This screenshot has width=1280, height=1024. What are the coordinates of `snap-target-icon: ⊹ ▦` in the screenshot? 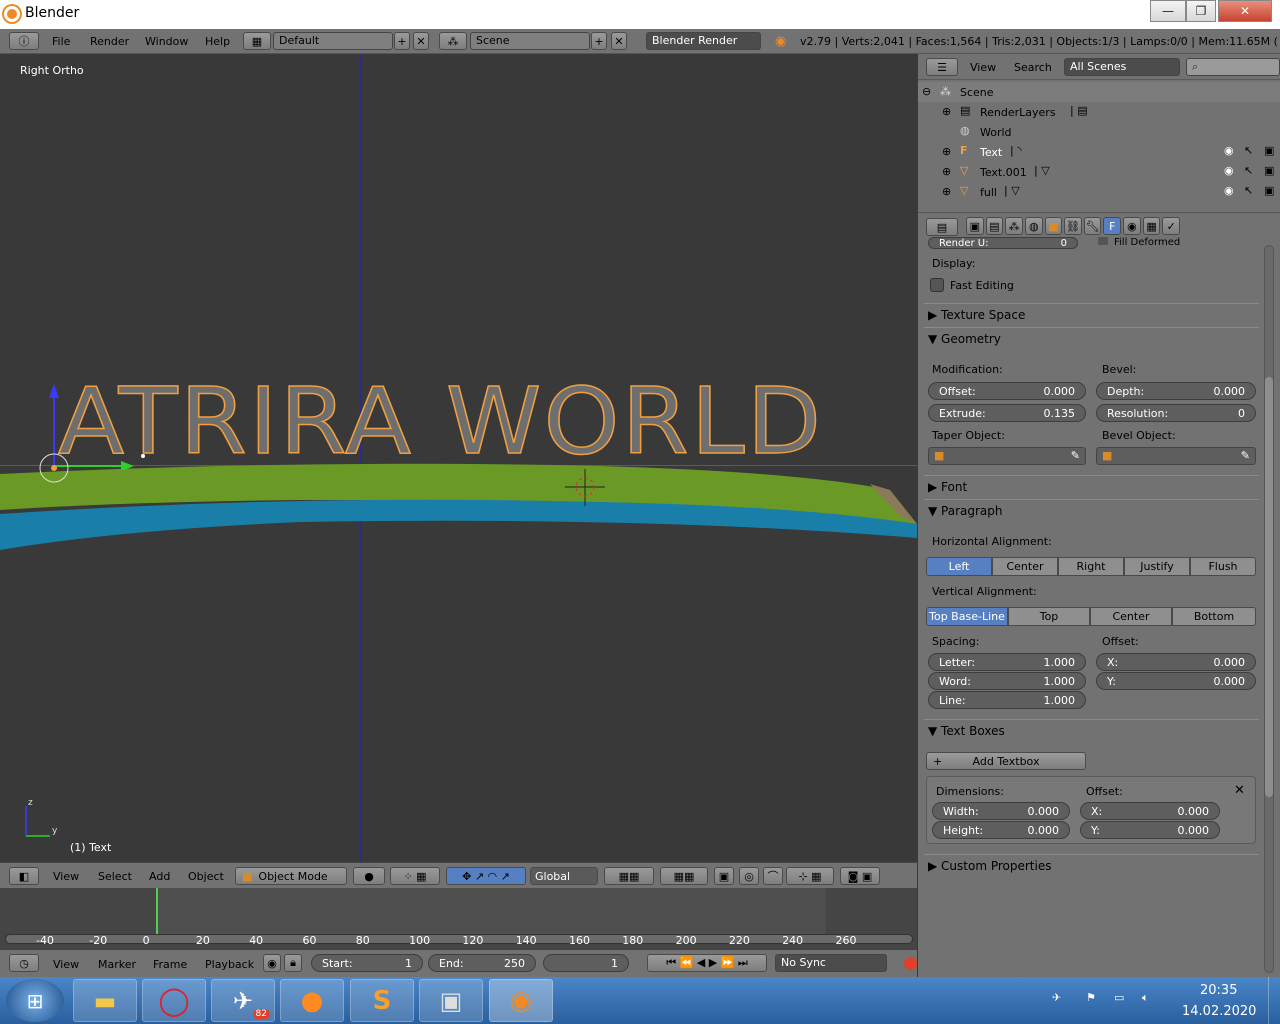 It's located at (810, 876).